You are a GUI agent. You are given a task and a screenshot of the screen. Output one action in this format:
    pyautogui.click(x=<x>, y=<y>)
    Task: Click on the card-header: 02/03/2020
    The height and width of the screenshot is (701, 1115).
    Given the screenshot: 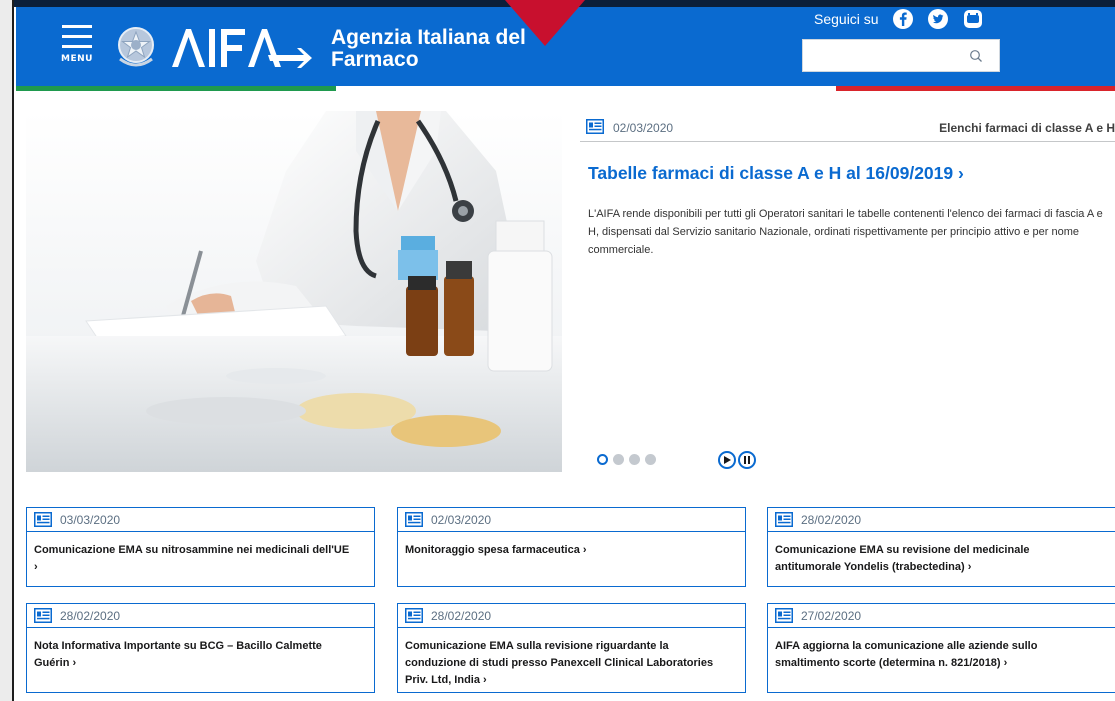 What is the action you would take?
    pyautogui.click(x=571, y=520)
    